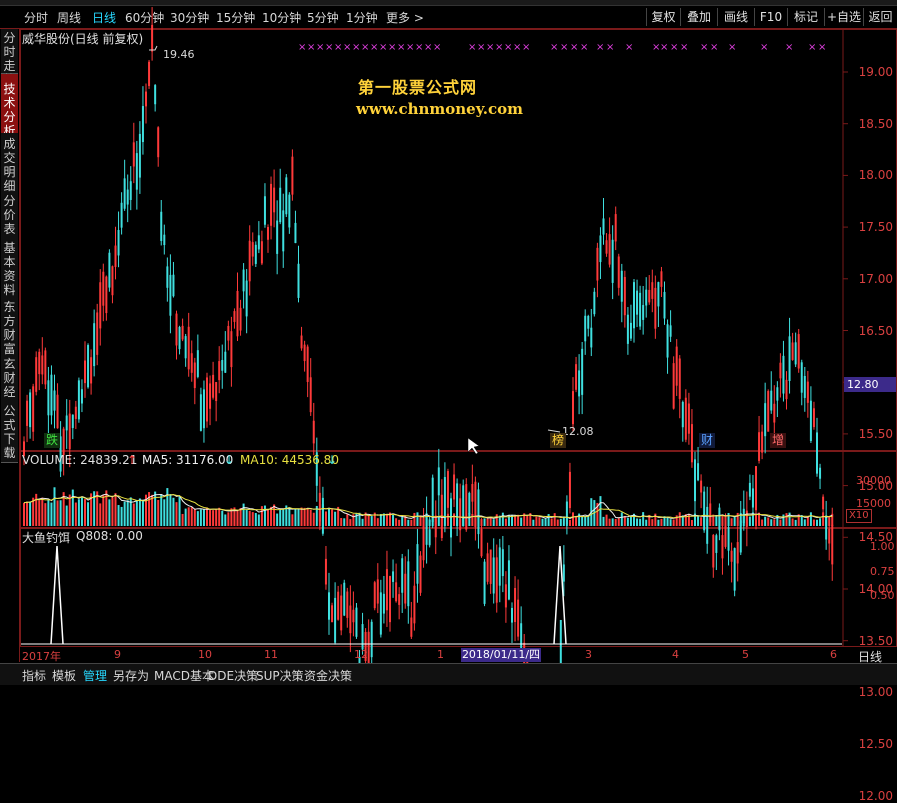 This screenshot has height=803, width=897. Describe the element at coordinates (448, 674) in the screenshot. I see `bottom-tab-bar: 指标 模板 管理 另存为 MACD基本 DDE决策 SUP决策 资金决策` at that location.